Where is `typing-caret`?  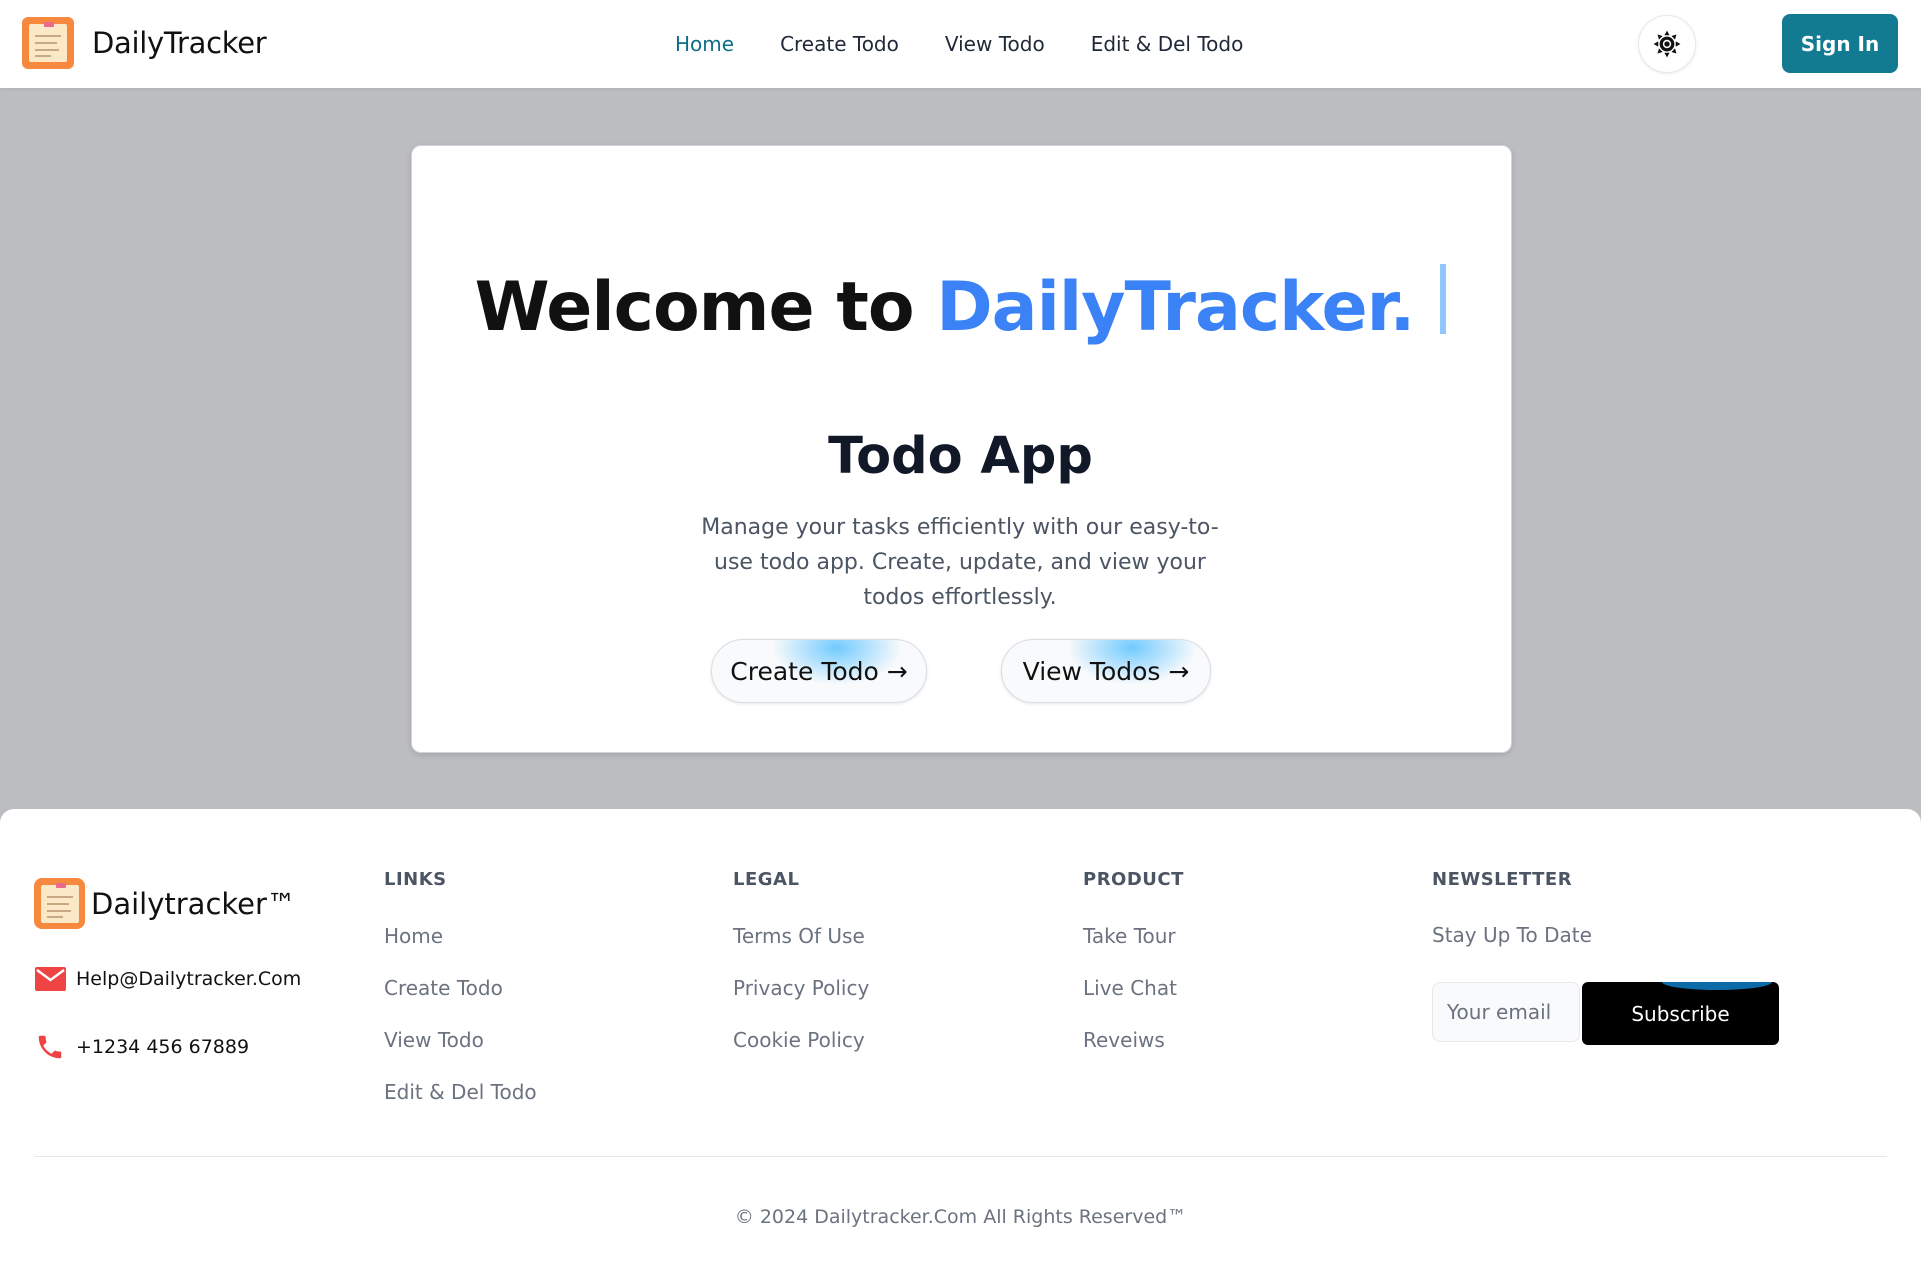
typing-caret is located at coordinates (1443, 298).